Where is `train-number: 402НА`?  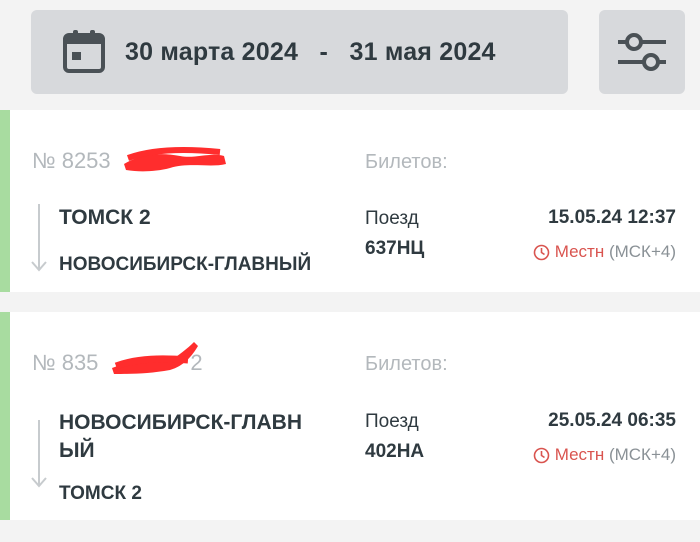 train-number: 402НА is located at coordinates (395, 451).